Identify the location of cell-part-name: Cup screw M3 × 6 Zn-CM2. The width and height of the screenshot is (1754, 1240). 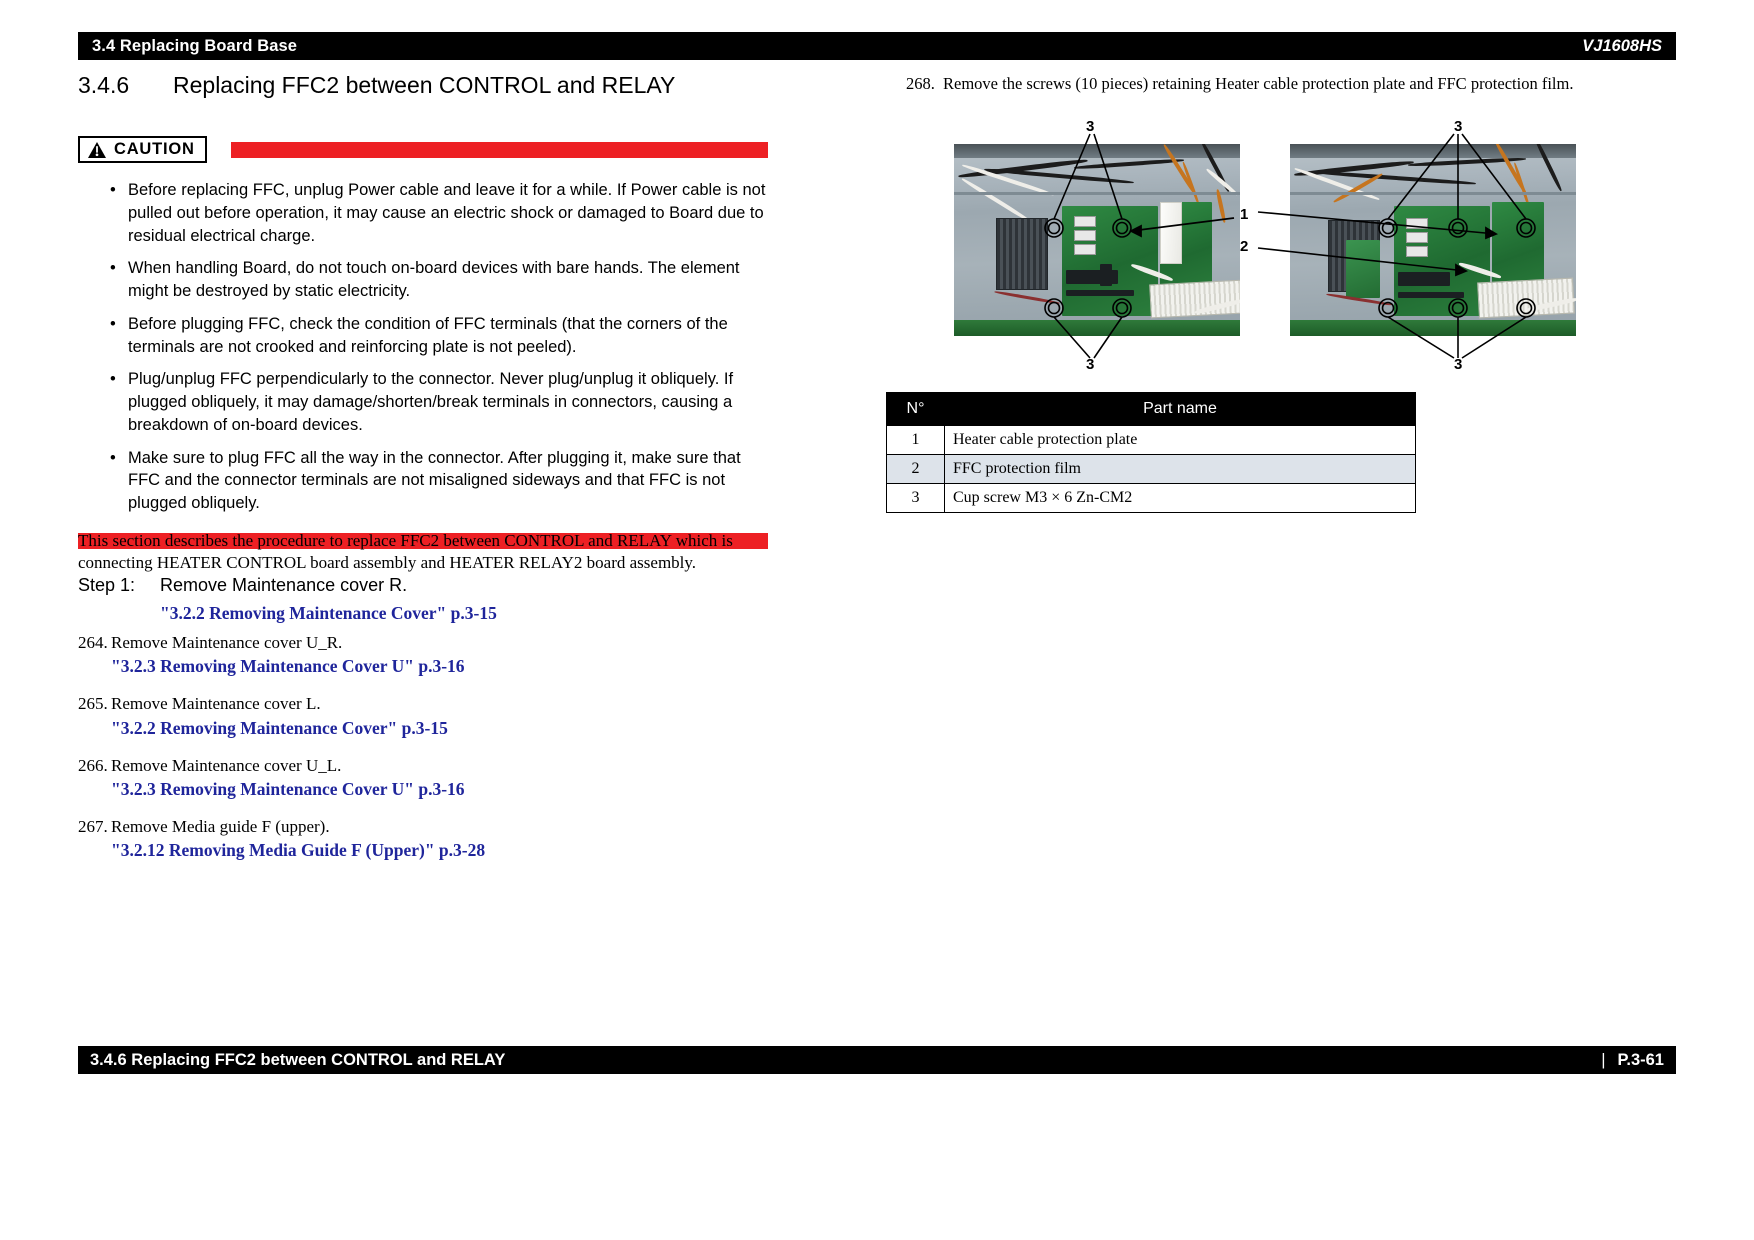
(1180, 498).